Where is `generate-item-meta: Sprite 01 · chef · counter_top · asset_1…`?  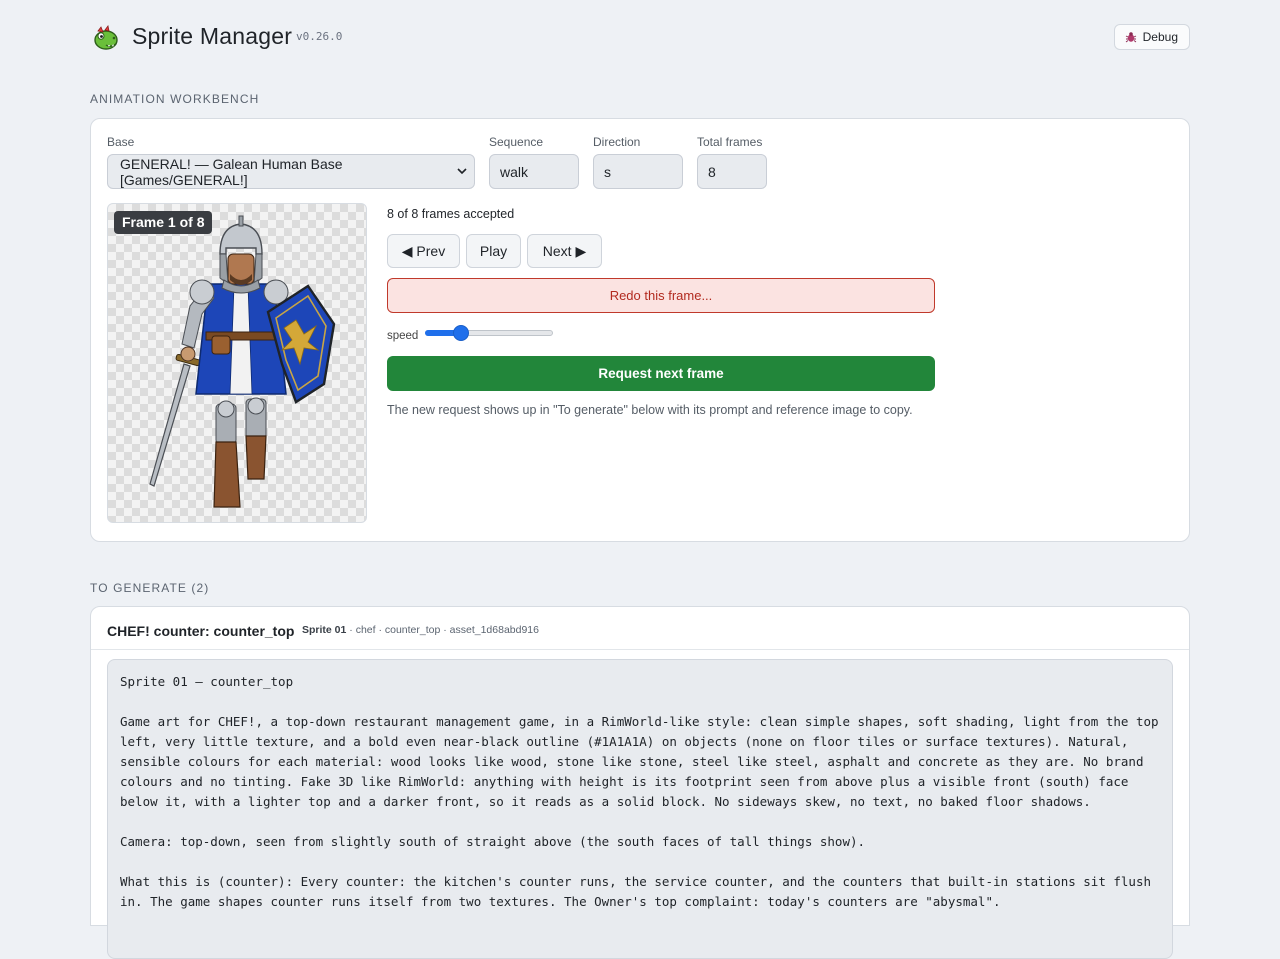 generate-item-meta: Sprite 01 · chef · counter_top · asset_1… is located at coordinates (420, 630).